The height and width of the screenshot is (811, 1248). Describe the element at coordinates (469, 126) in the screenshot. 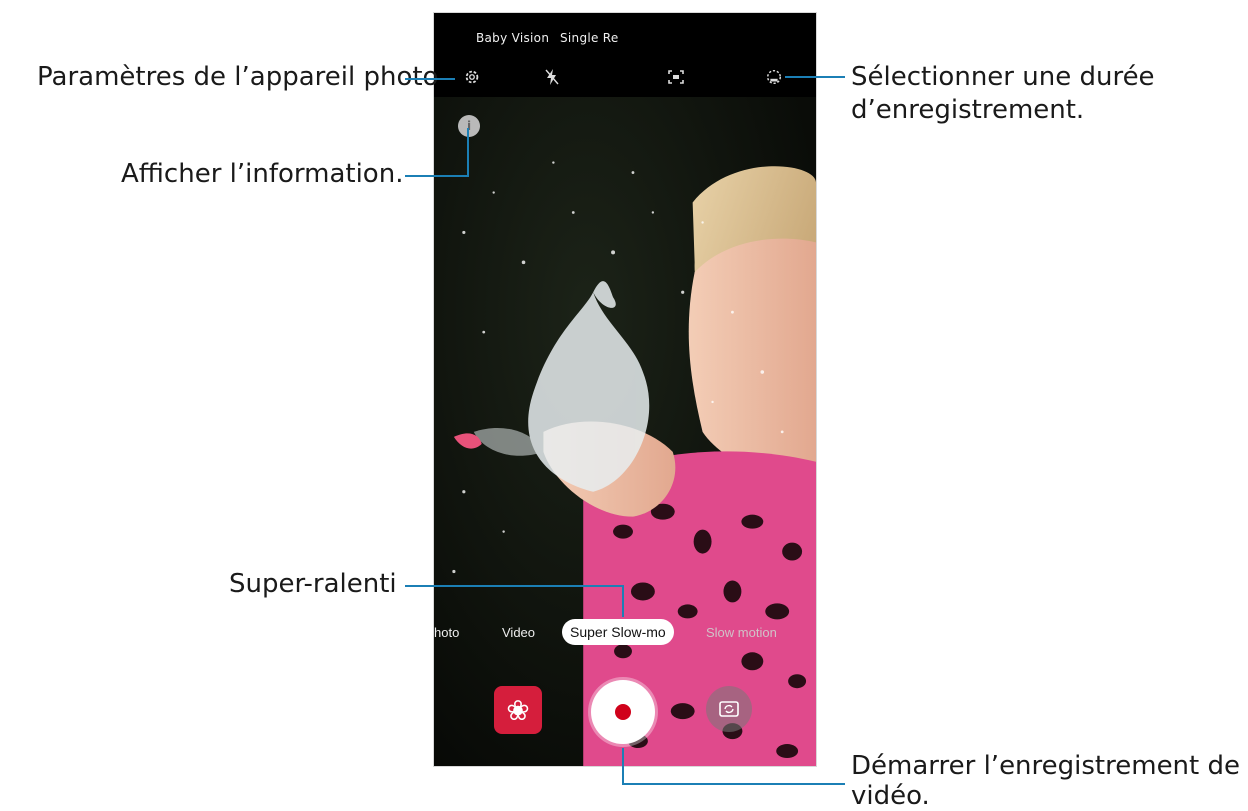

I see `info-button: i` at that location.